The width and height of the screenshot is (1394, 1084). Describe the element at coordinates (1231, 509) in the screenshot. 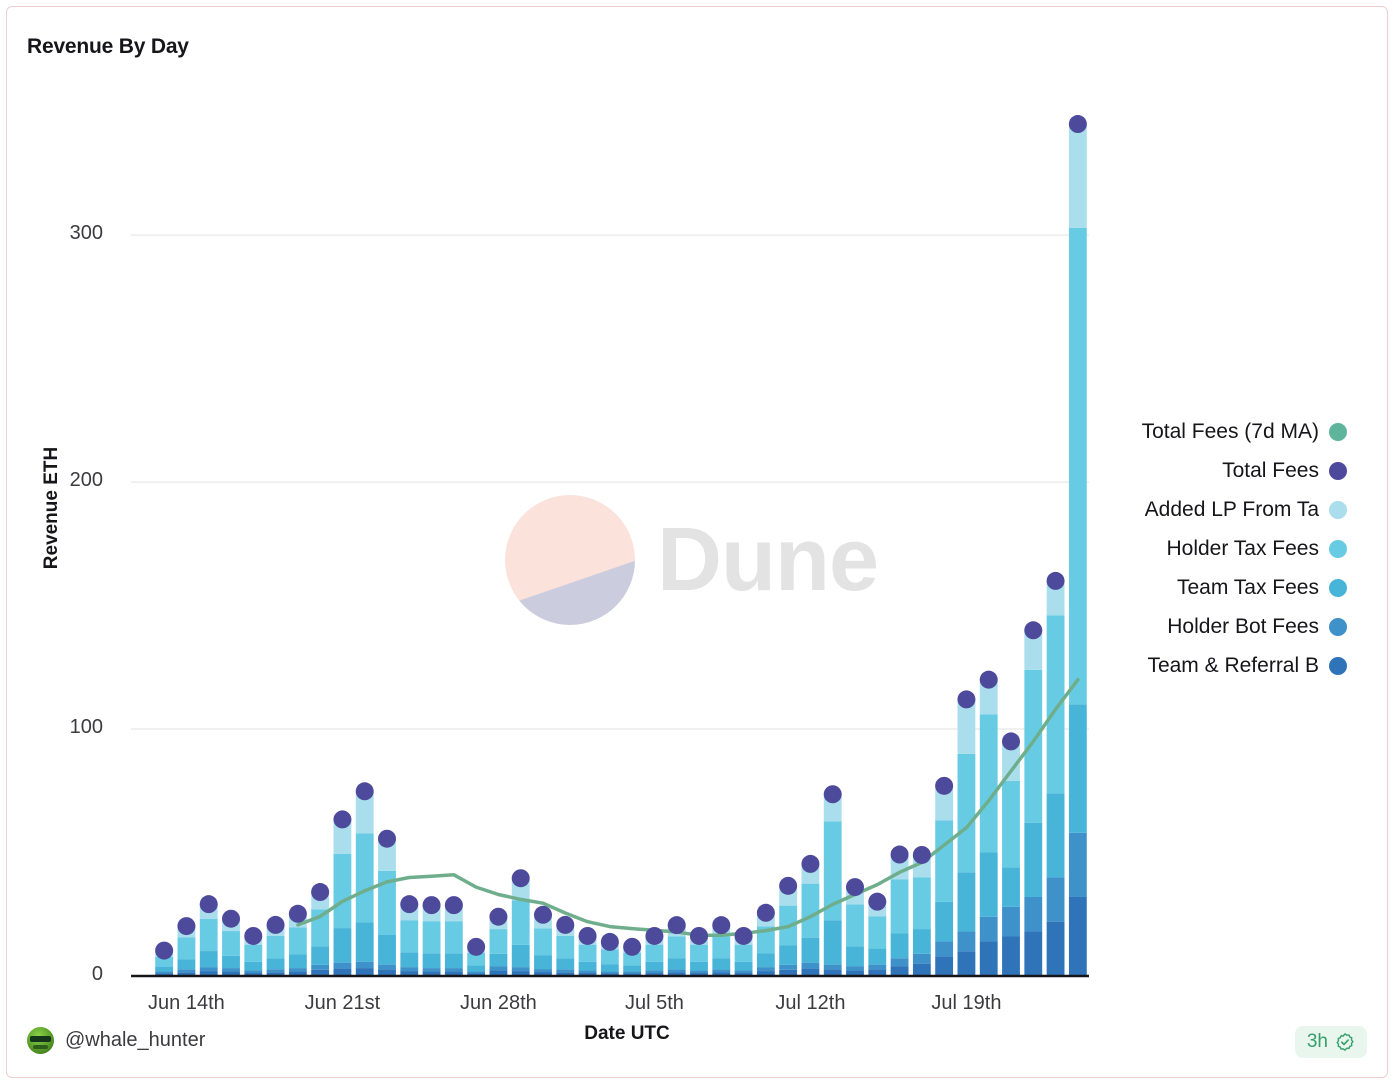

I see `legend-item-label: Added LP From Ta` at that location.